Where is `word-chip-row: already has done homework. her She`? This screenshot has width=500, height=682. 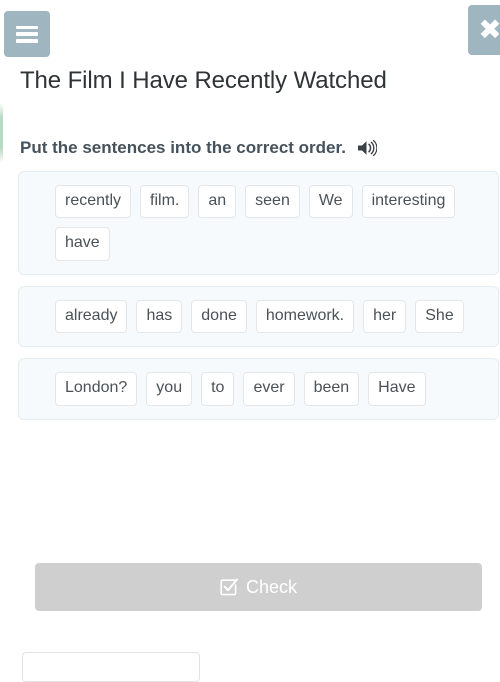 word-chip-row: already has done homework. her She is located at coordinates (276, 316).